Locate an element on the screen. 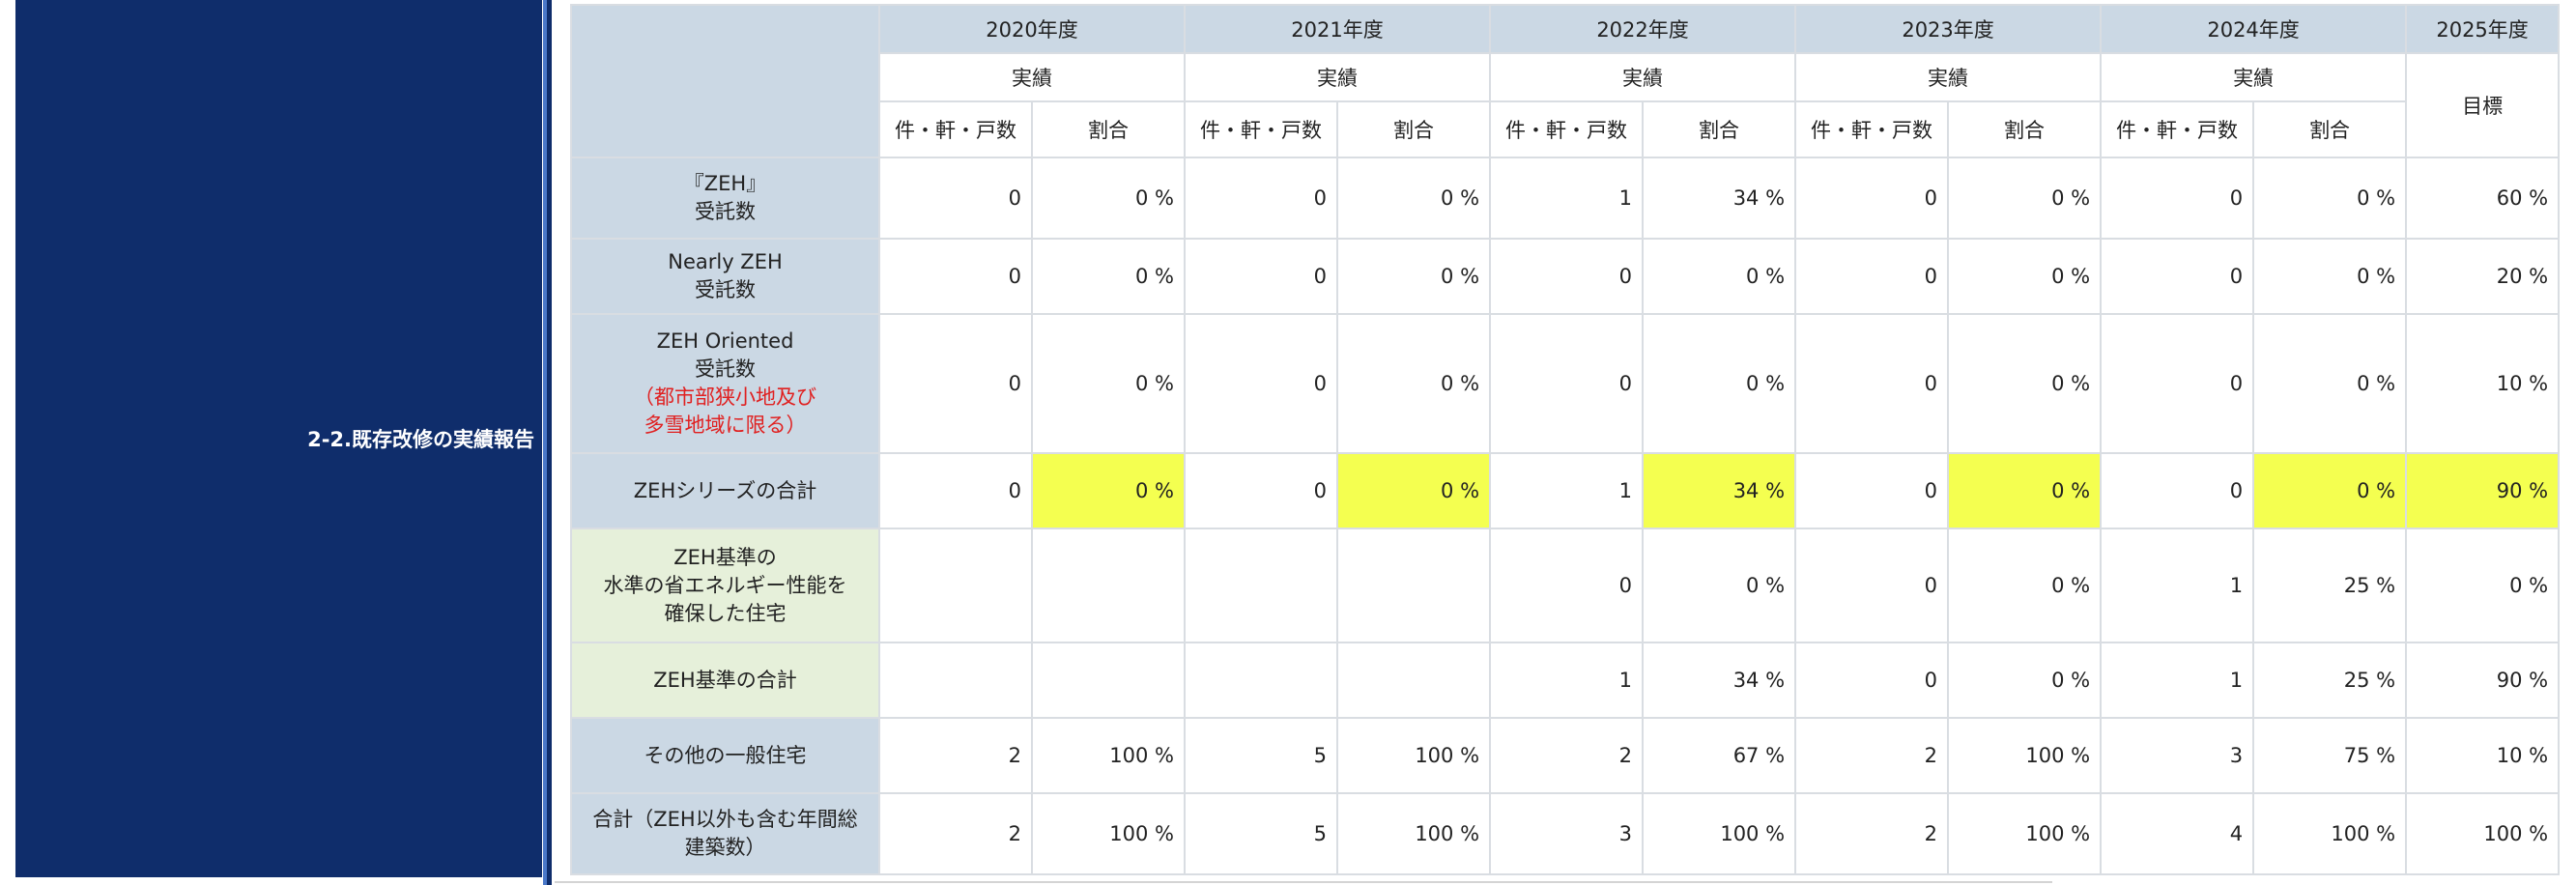  target-cell: 90 % is located at coordinates (2483, 490).